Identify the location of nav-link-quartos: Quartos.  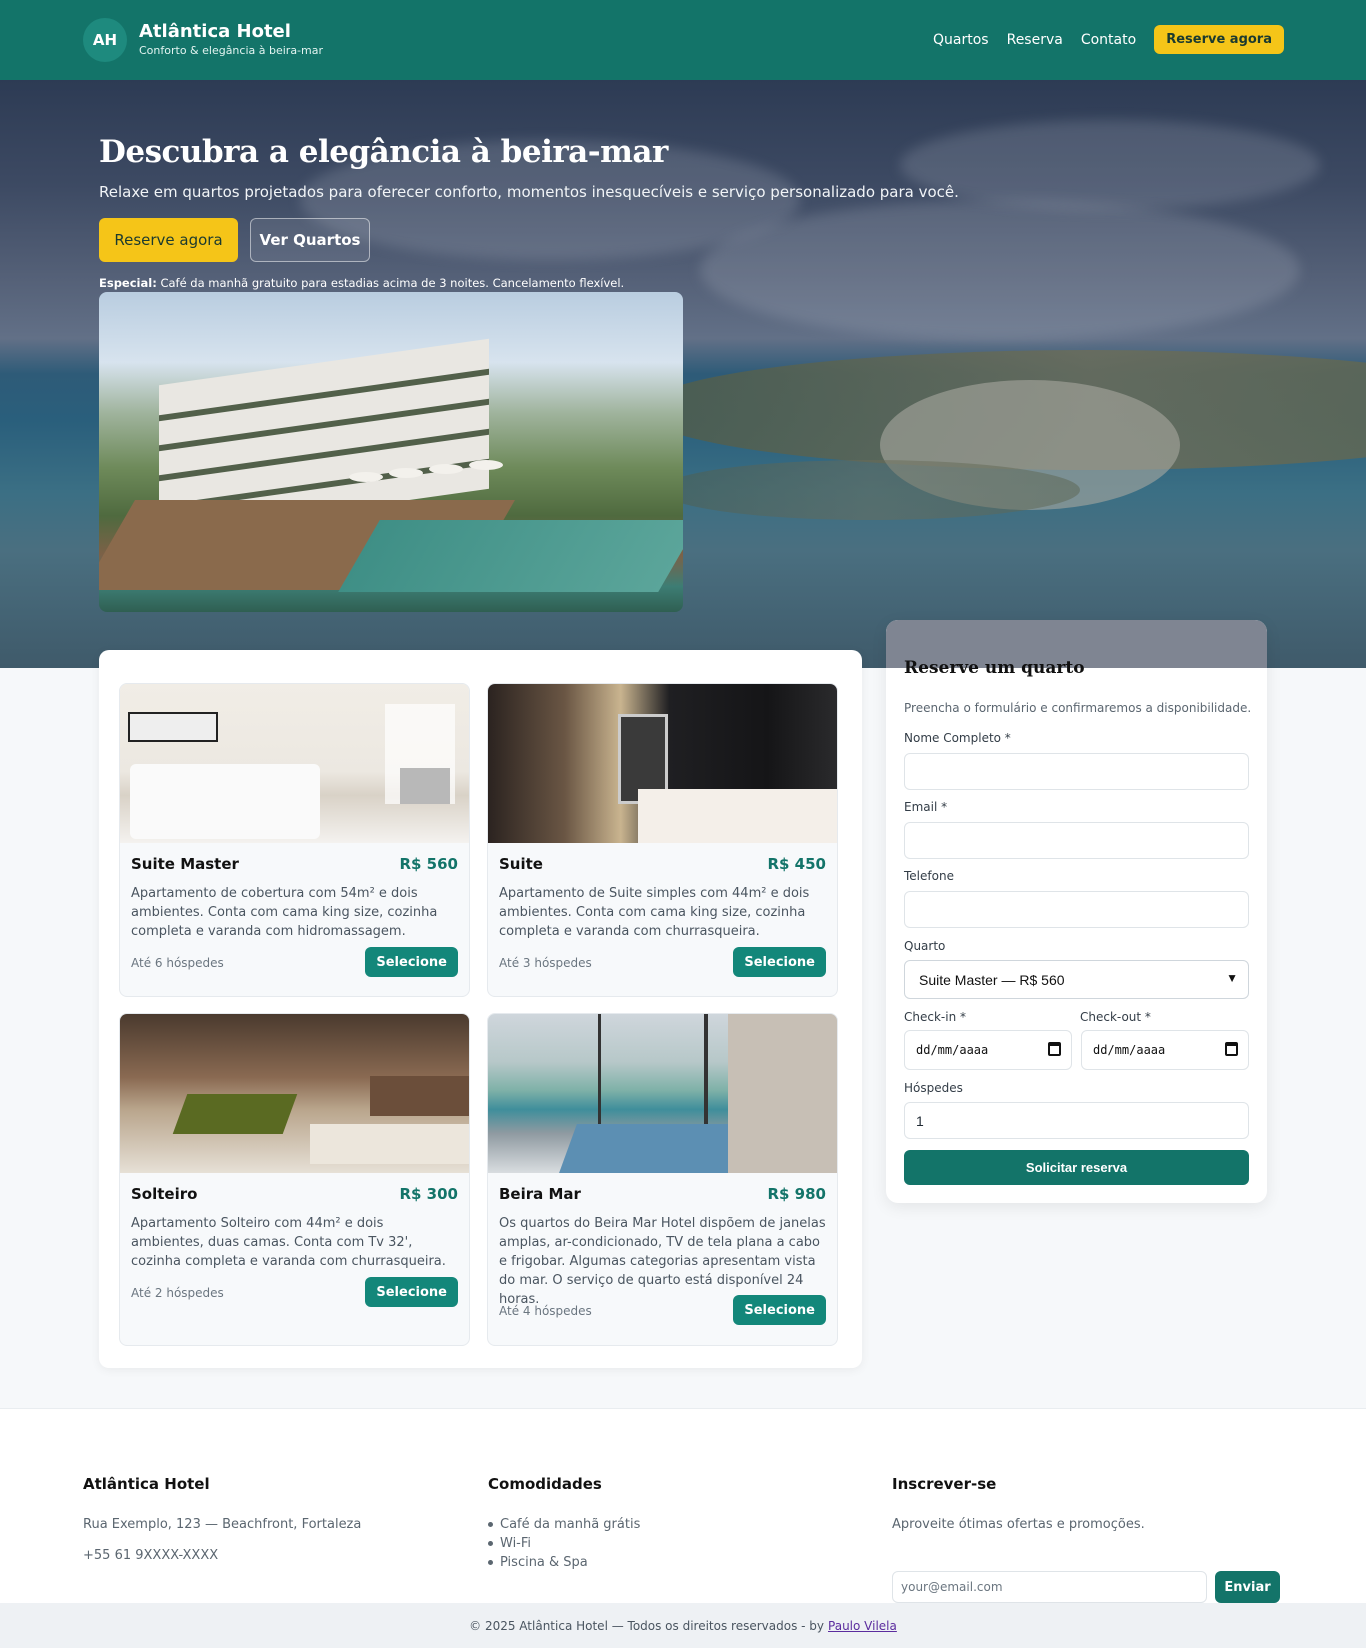
(961, 40).